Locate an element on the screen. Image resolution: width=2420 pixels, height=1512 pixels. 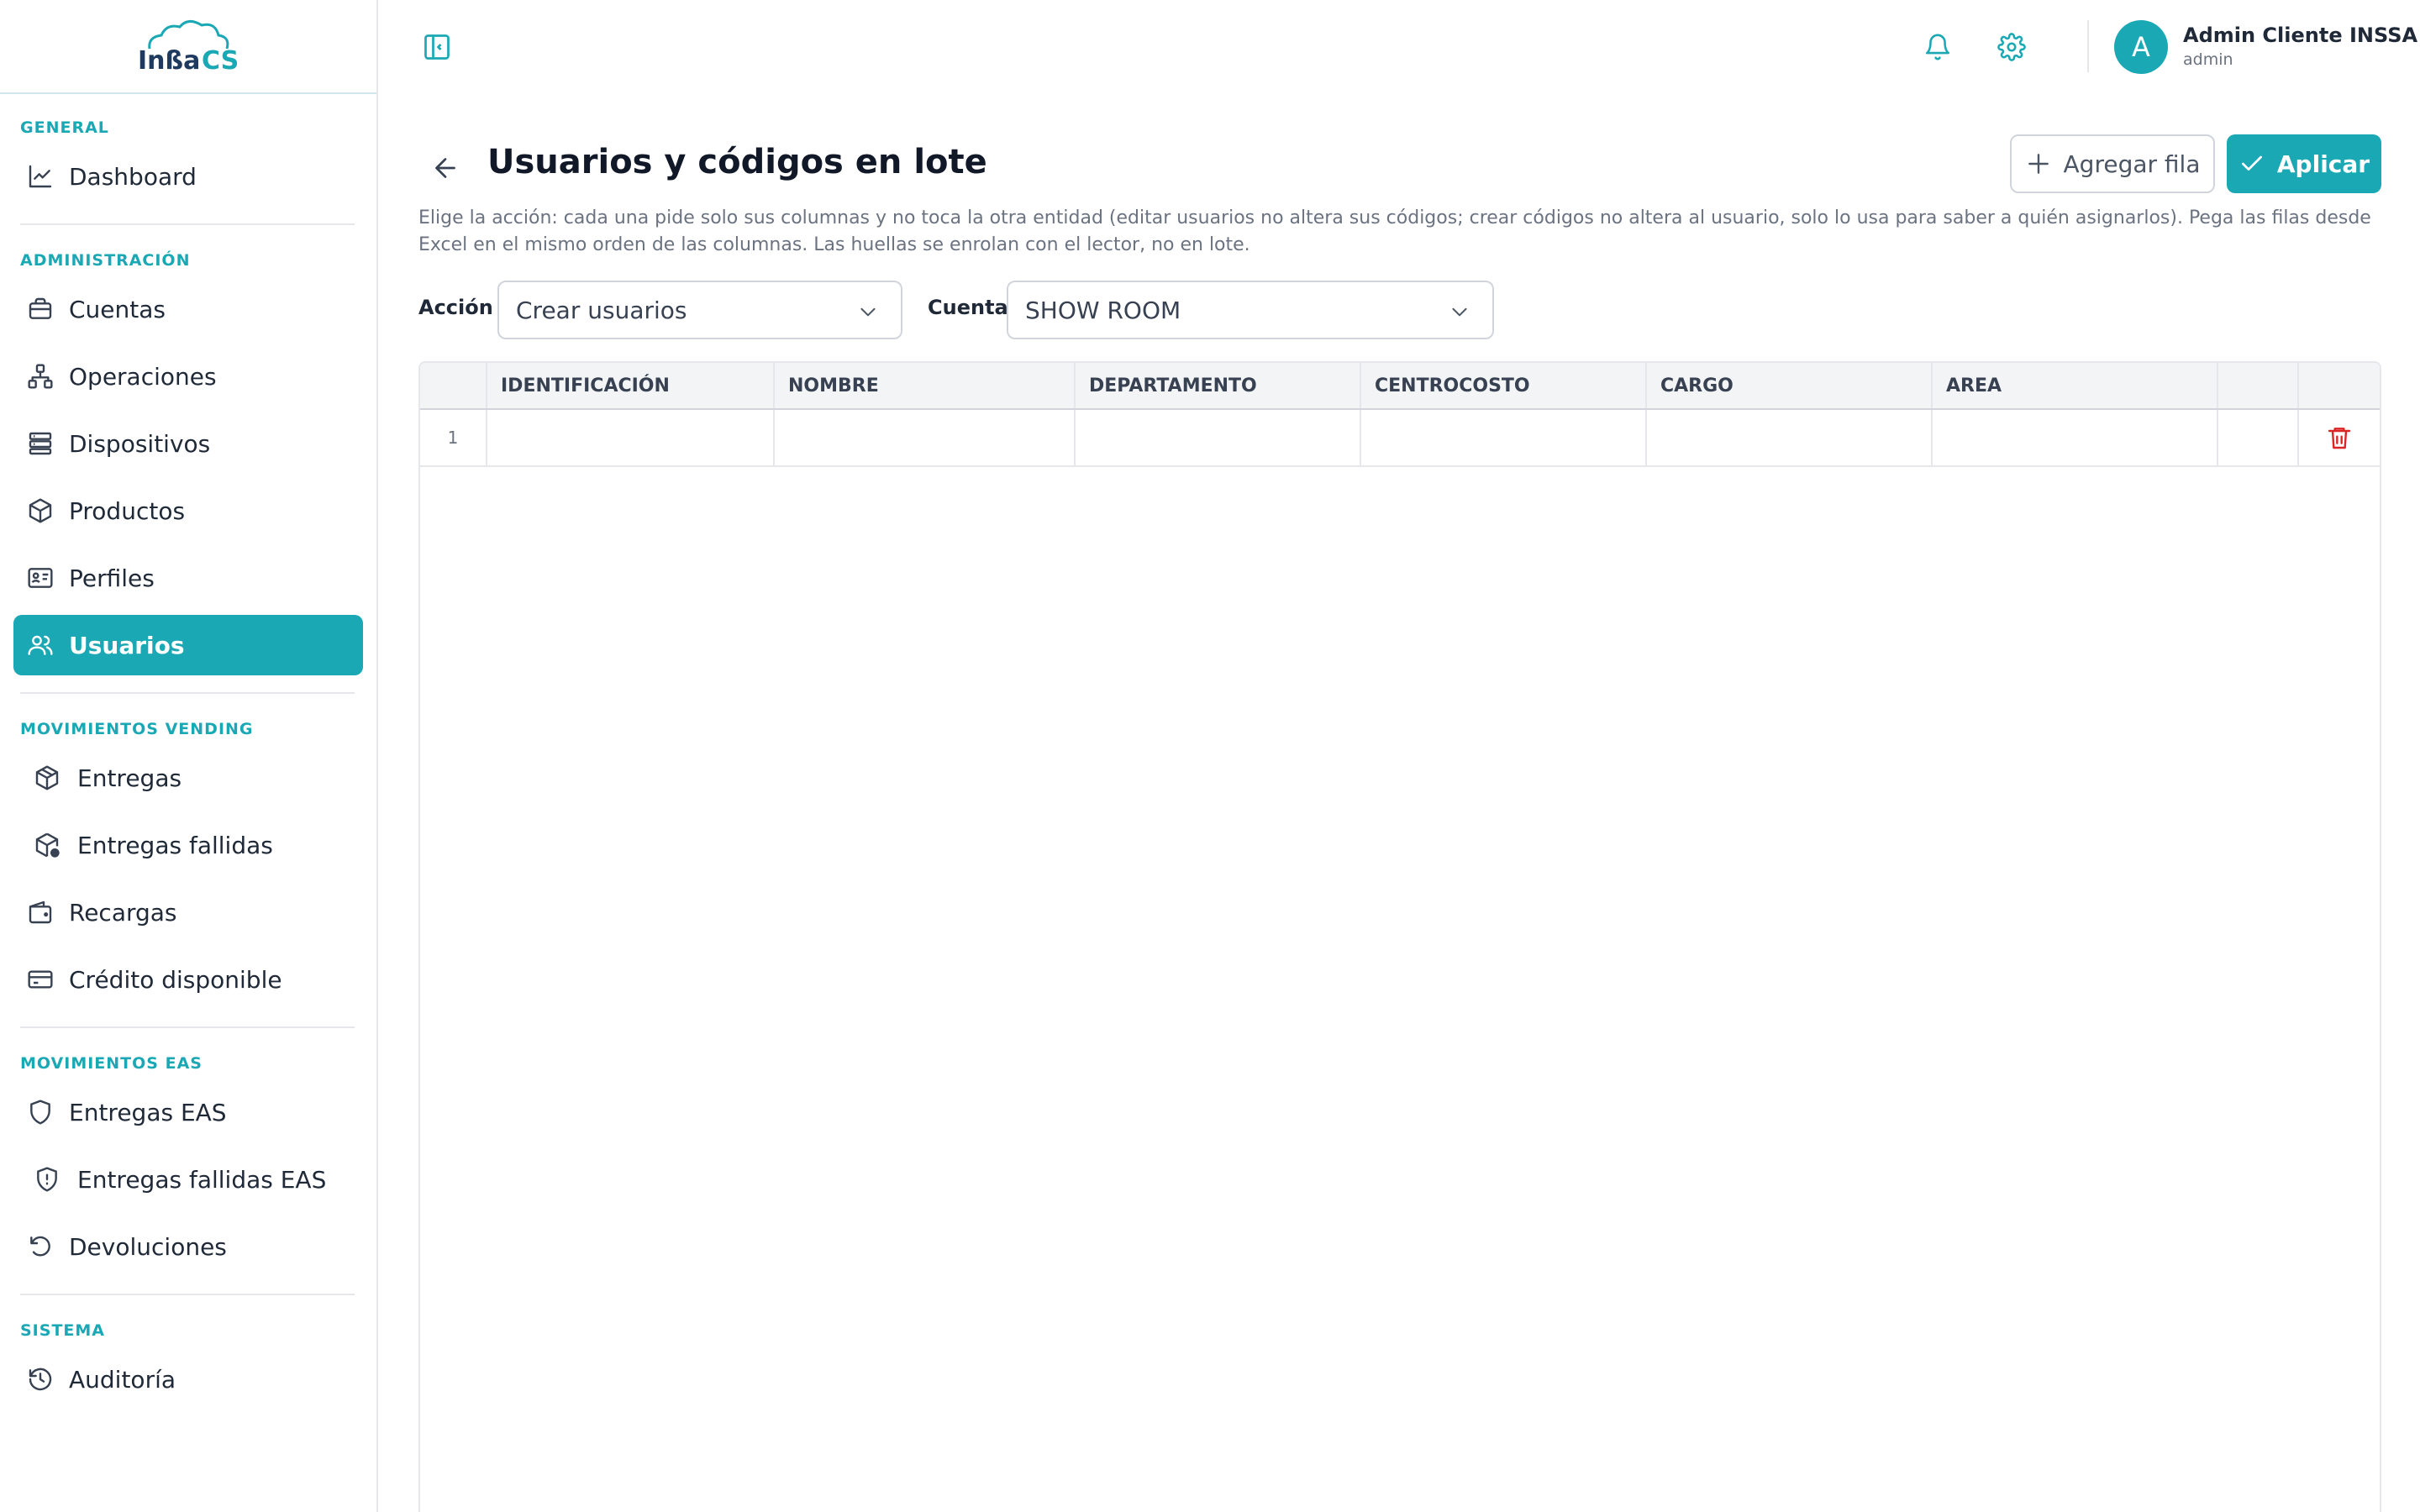
sidebar-item-label: Dashboard is located at coordinates (133, 176).